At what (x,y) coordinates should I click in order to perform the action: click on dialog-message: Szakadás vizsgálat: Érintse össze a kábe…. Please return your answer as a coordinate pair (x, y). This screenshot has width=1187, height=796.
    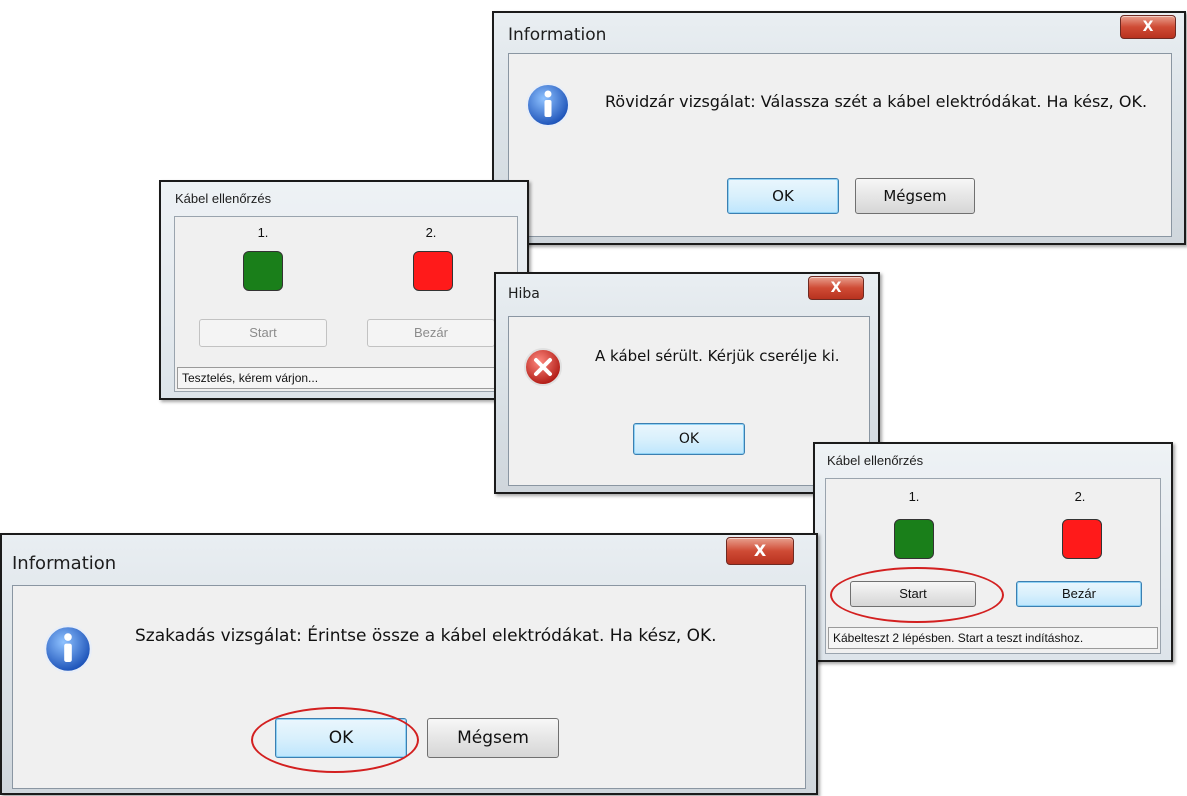
    Looking at the image, I should click on (426, 636).